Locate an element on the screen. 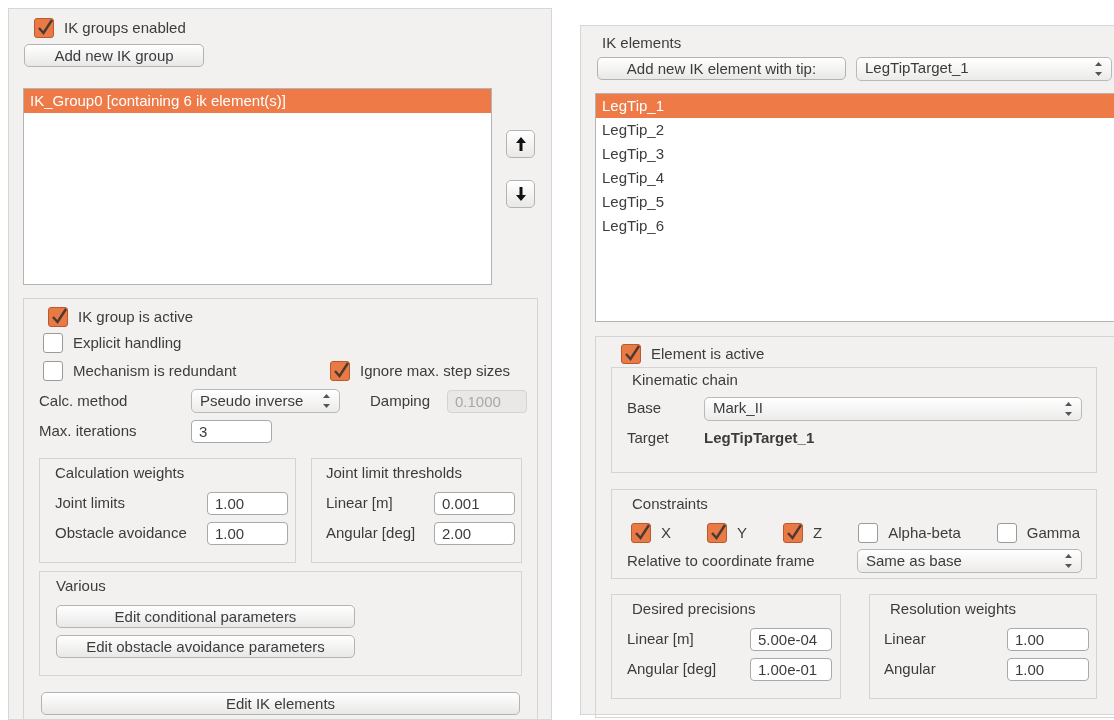  group-title: Kinematic chain is located at coordinates (685, 380).